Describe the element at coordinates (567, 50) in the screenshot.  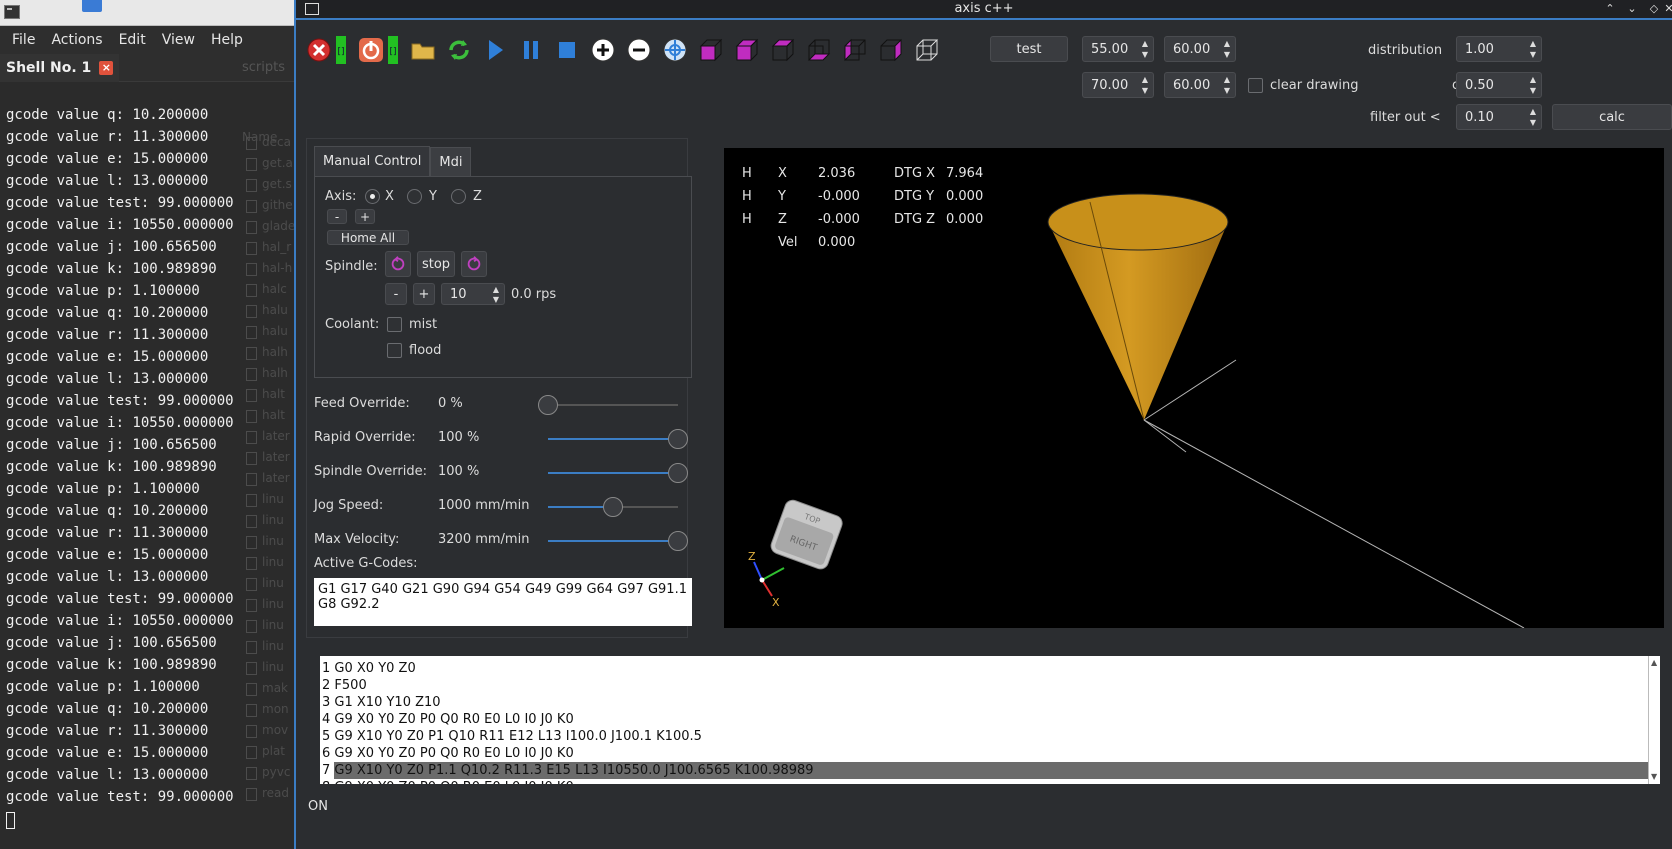
I see `stop-button` at that location.